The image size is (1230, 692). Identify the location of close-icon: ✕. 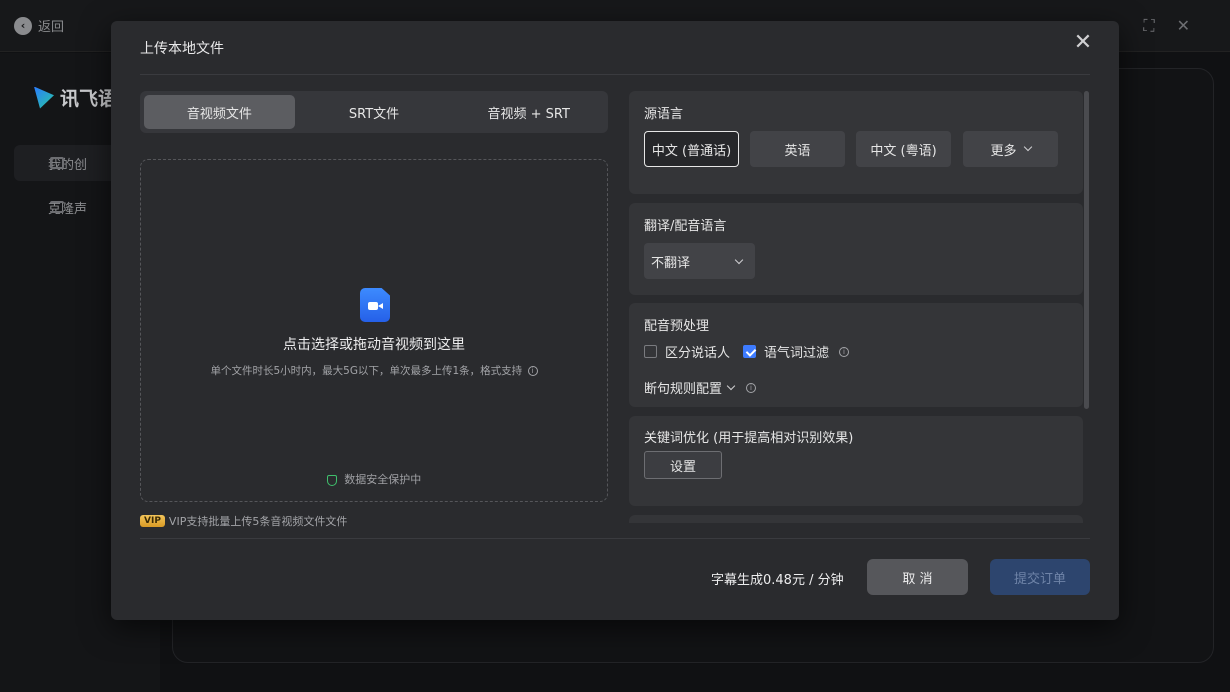
(1083, 43).